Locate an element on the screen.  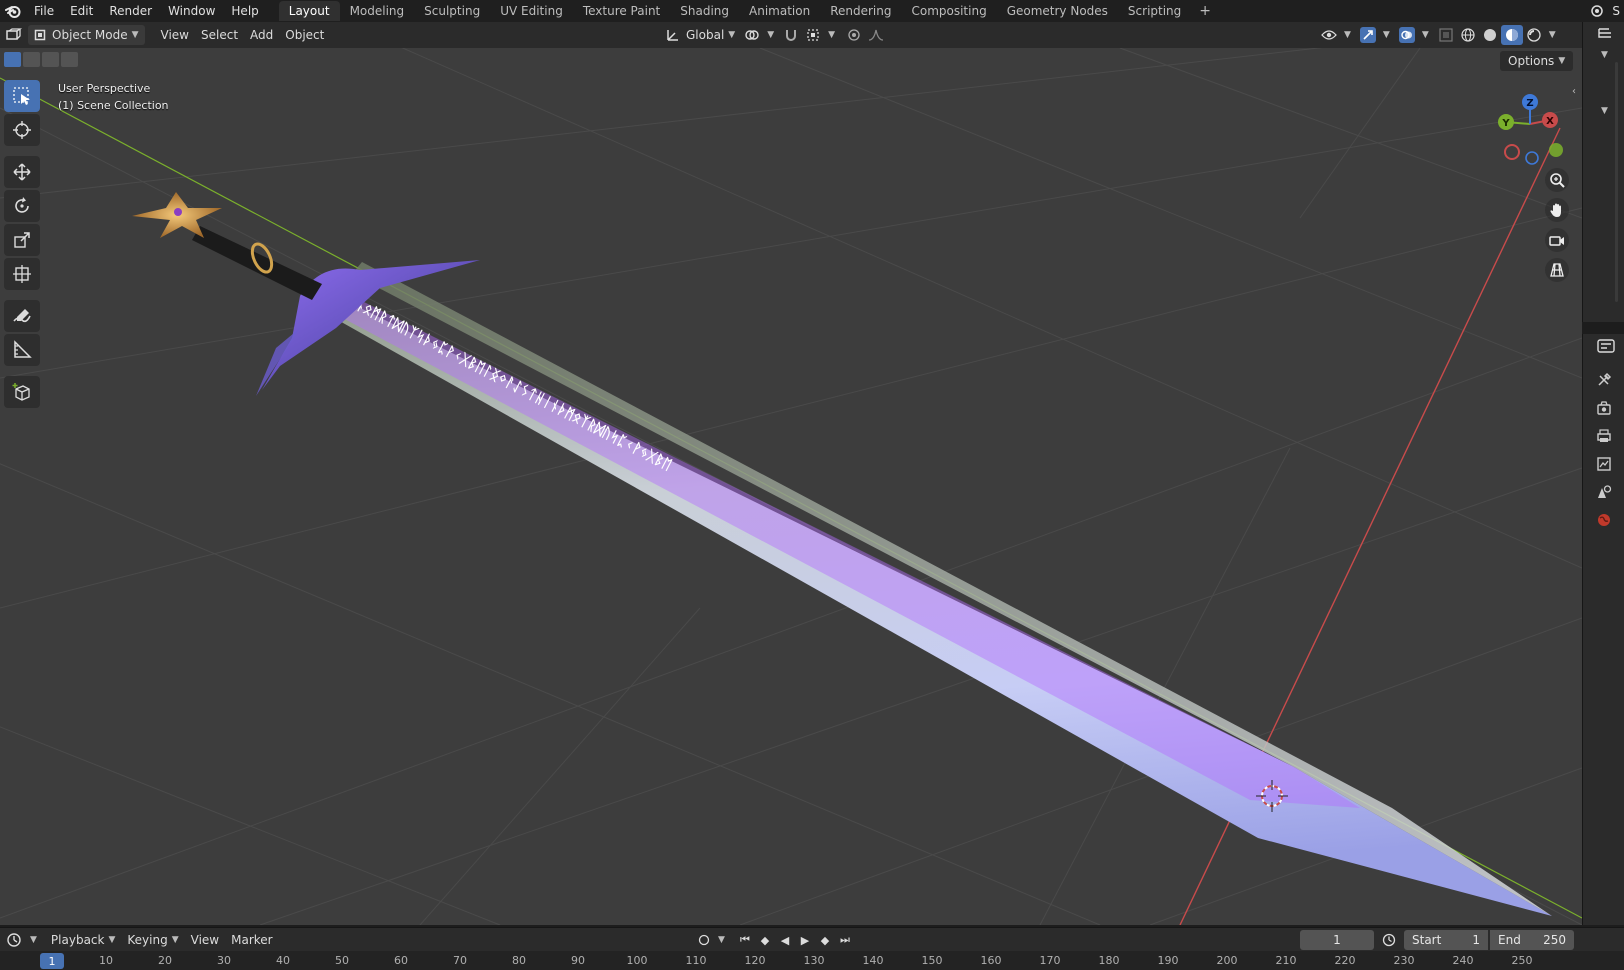
gizmo-neg-y-handle is located at coordinates (1556, 150).